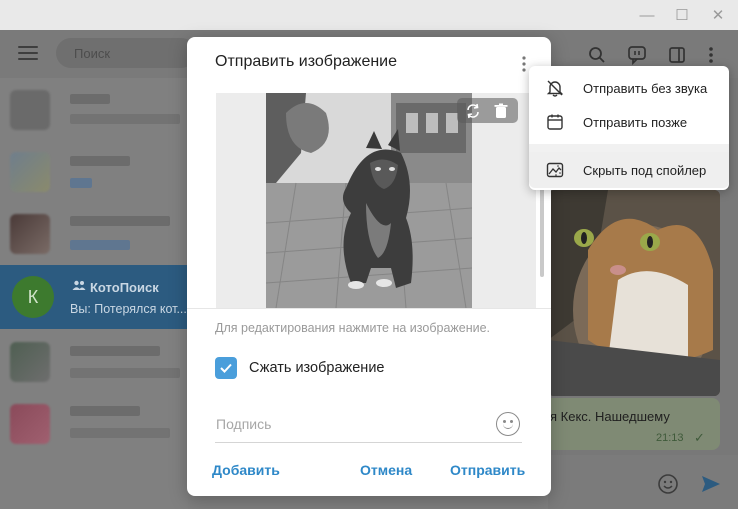 This screenshot has width=738, height=509. What do you see at coordinates (316, 368) in the screenshot?
I see `compress-label: Сжать изображение` at bounding box center [316, 368].